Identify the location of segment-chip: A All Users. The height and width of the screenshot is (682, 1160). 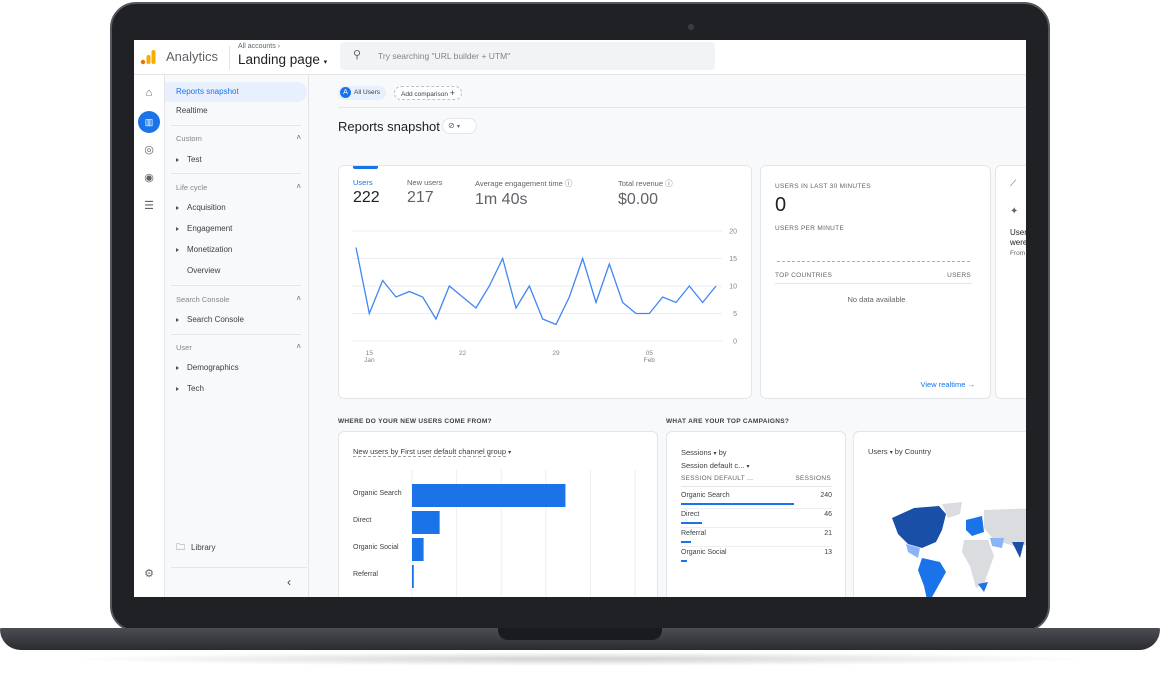
(362, 93).